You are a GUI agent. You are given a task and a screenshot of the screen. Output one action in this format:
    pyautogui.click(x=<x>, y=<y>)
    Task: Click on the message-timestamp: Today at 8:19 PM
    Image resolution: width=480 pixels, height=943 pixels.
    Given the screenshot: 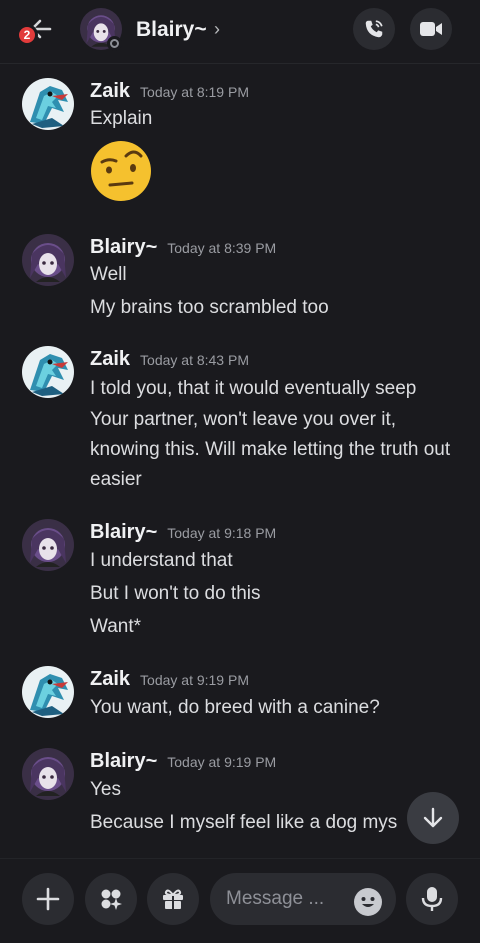 What is the action you would take?
    pyautogui.click(x=194, y=92)
    